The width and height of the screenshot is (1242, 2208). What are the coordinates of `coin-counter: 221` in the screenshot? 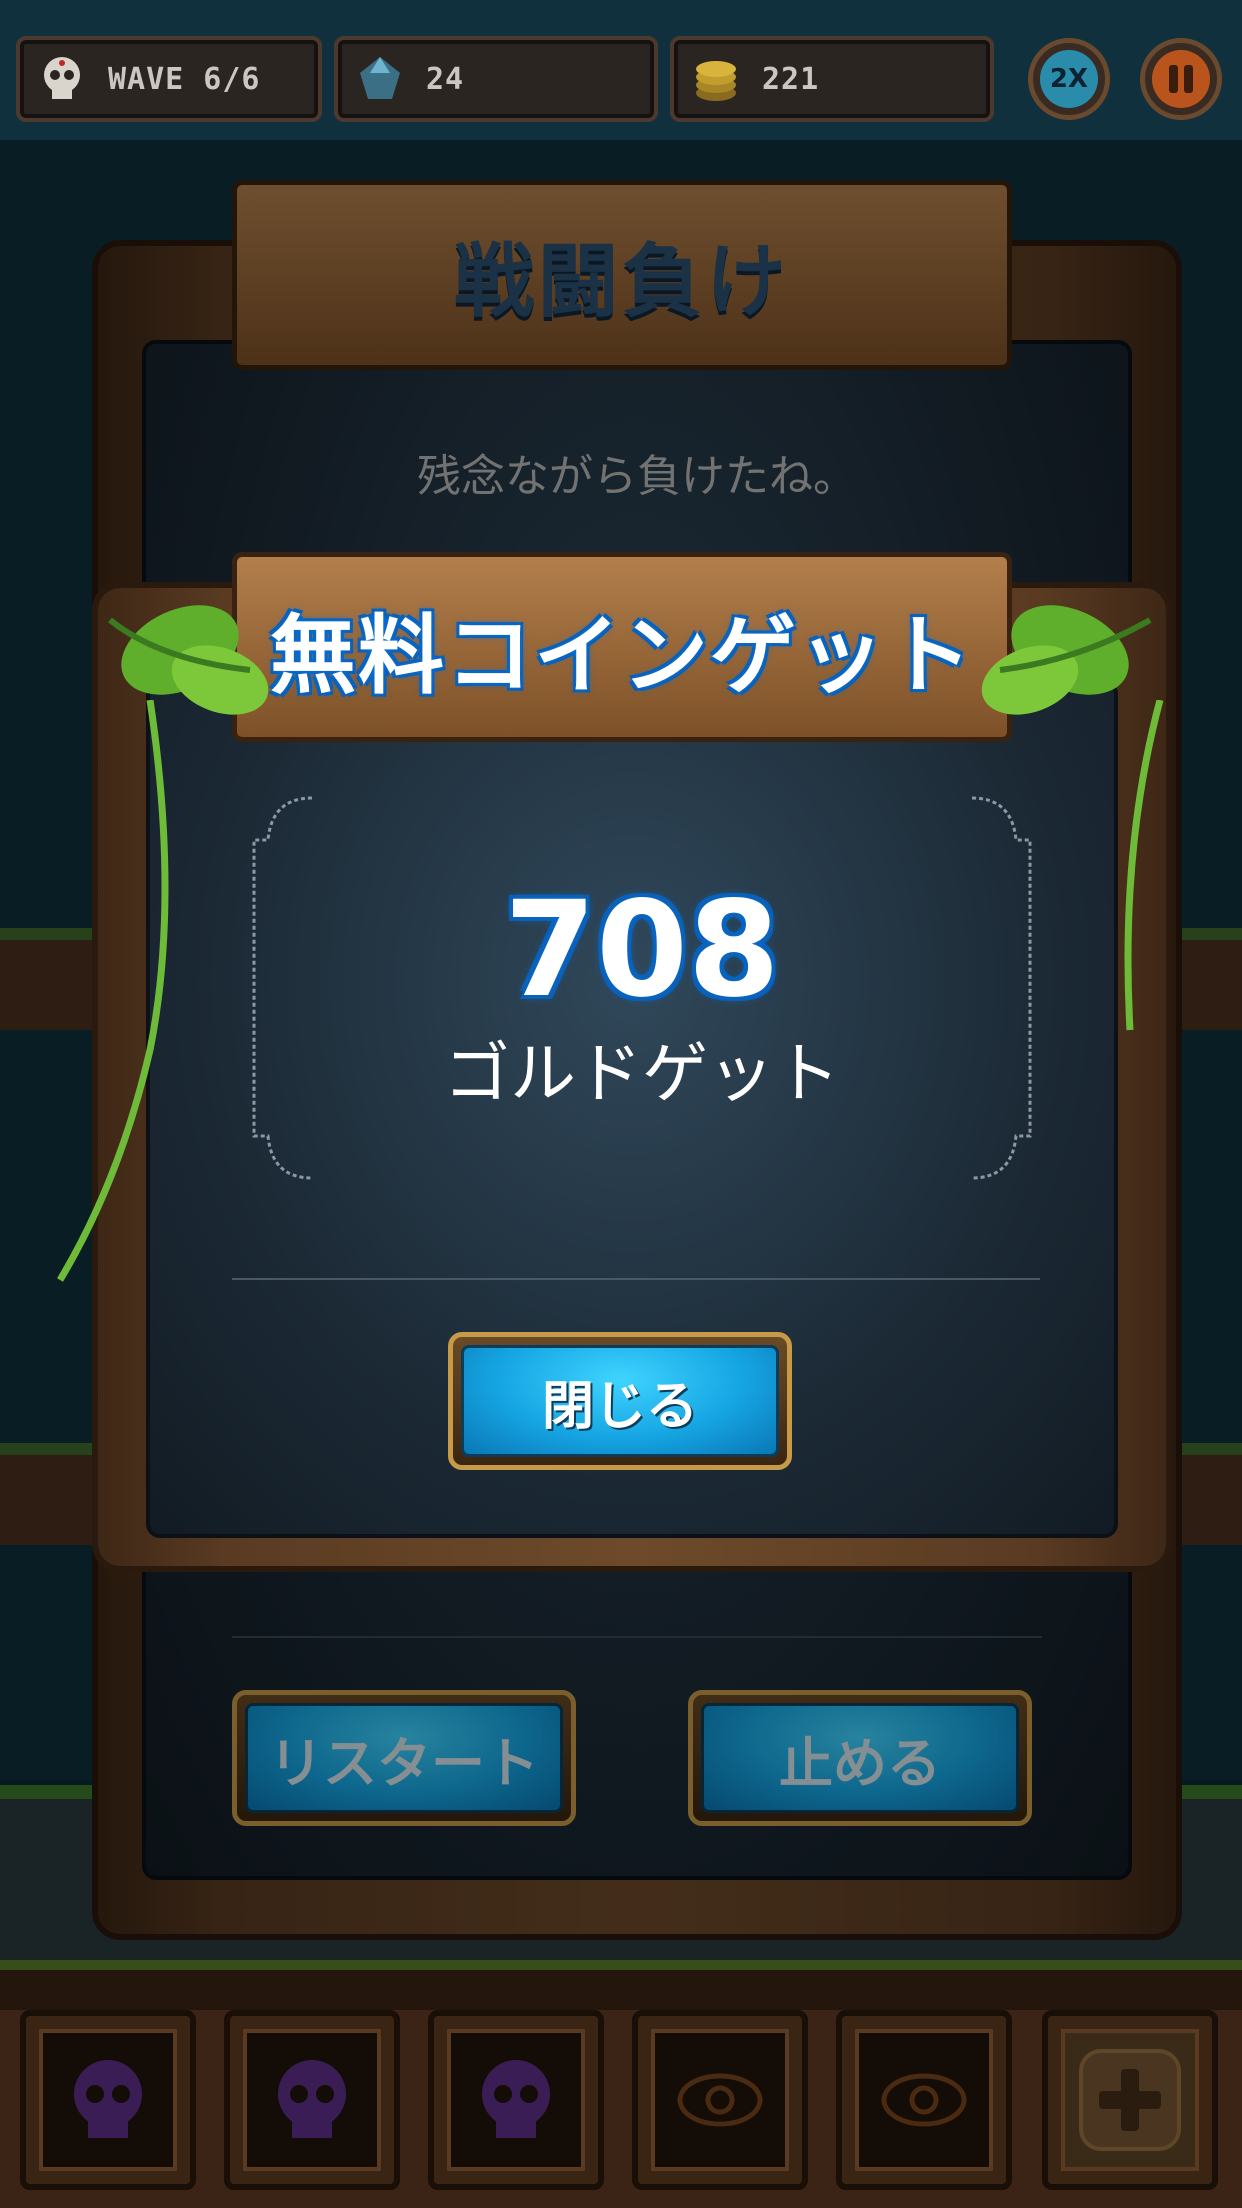 It's located at (832, 79).